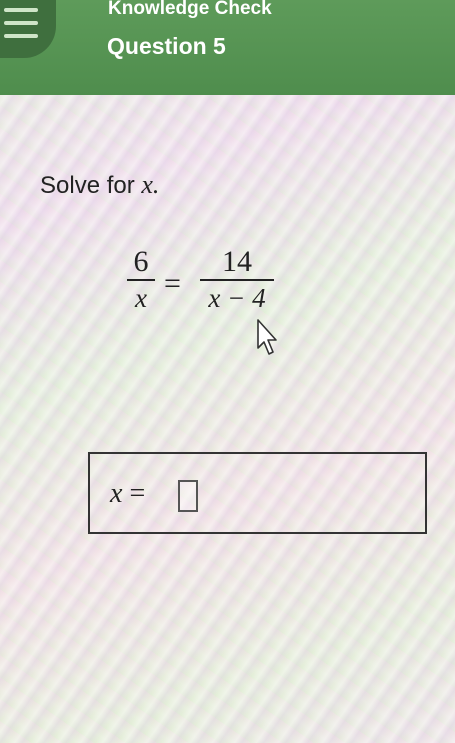 Image resolution: width=455 pixels, height=743 pixels. Describe the element at coordinates (134, 493) in the screenshot. I see `answer-equals: =` at that location.